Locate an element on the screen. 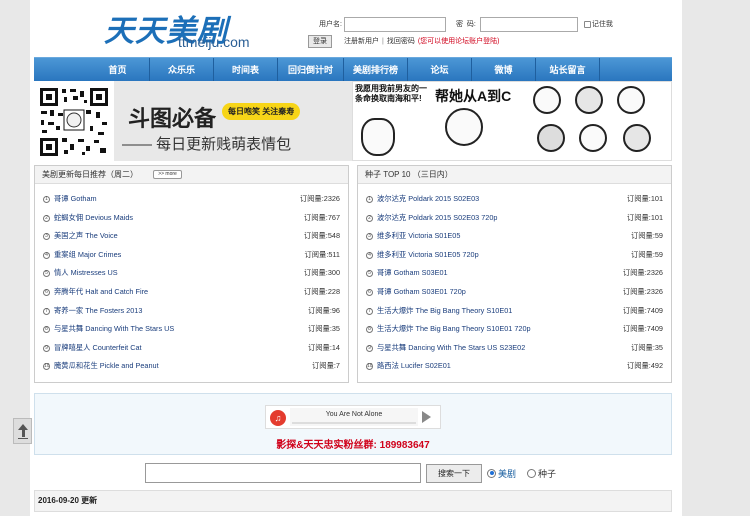  login-button: 登录 is located at coordinates (320, 41).